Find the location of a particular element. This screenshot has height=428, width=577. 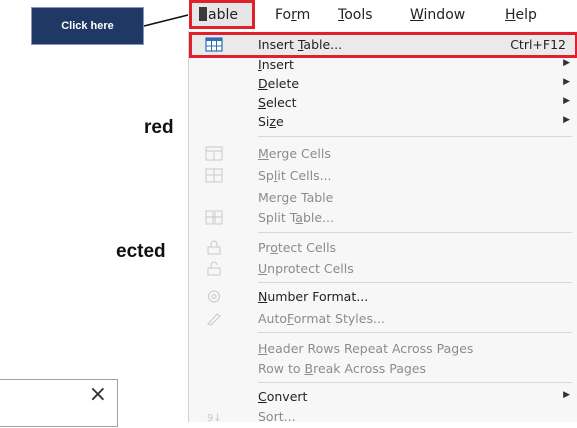

unprotect-cells-icon is located at coordinates (214, 268).